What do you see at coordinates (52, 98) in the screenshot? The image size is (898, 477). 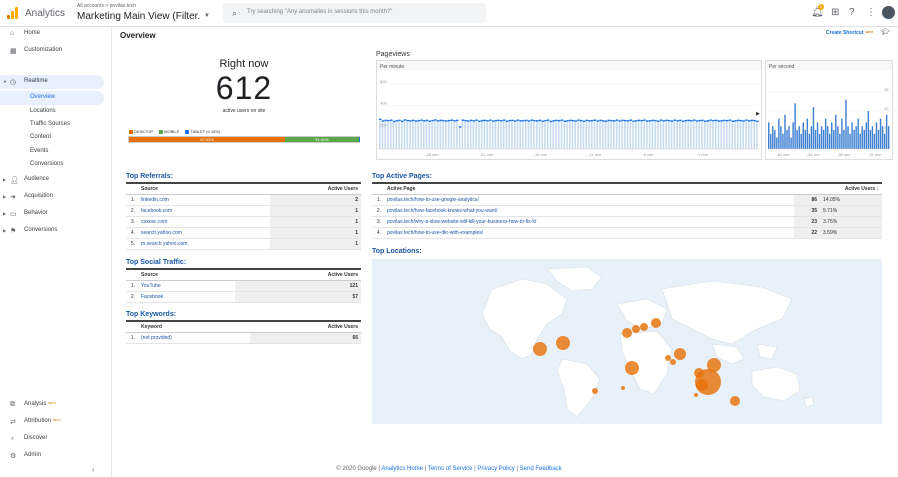 I see `sidebar-item-overview: Overview` at bounding box center [52, 98].